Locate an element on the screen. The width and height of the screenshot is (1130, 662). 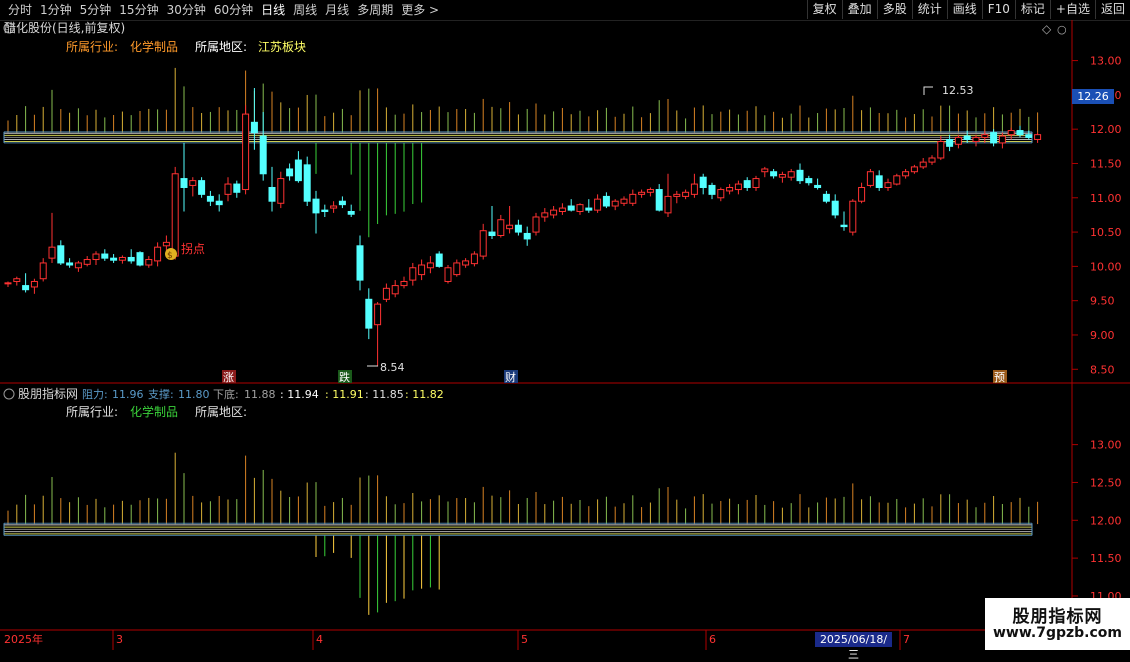
sub-dropdown-icon is located at coordinates (9, 394).